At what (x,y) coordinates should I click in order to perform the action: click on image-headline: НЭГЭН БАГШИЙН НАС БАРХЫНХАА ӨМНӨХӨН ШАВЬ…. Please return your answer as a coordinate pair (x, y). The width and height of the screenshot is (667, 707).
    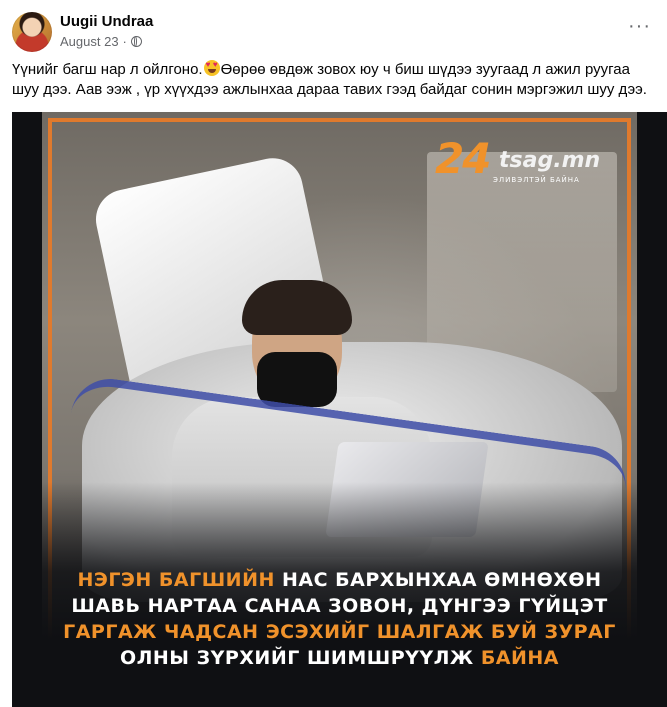
    Looking at the image, I should click on (339, 619).